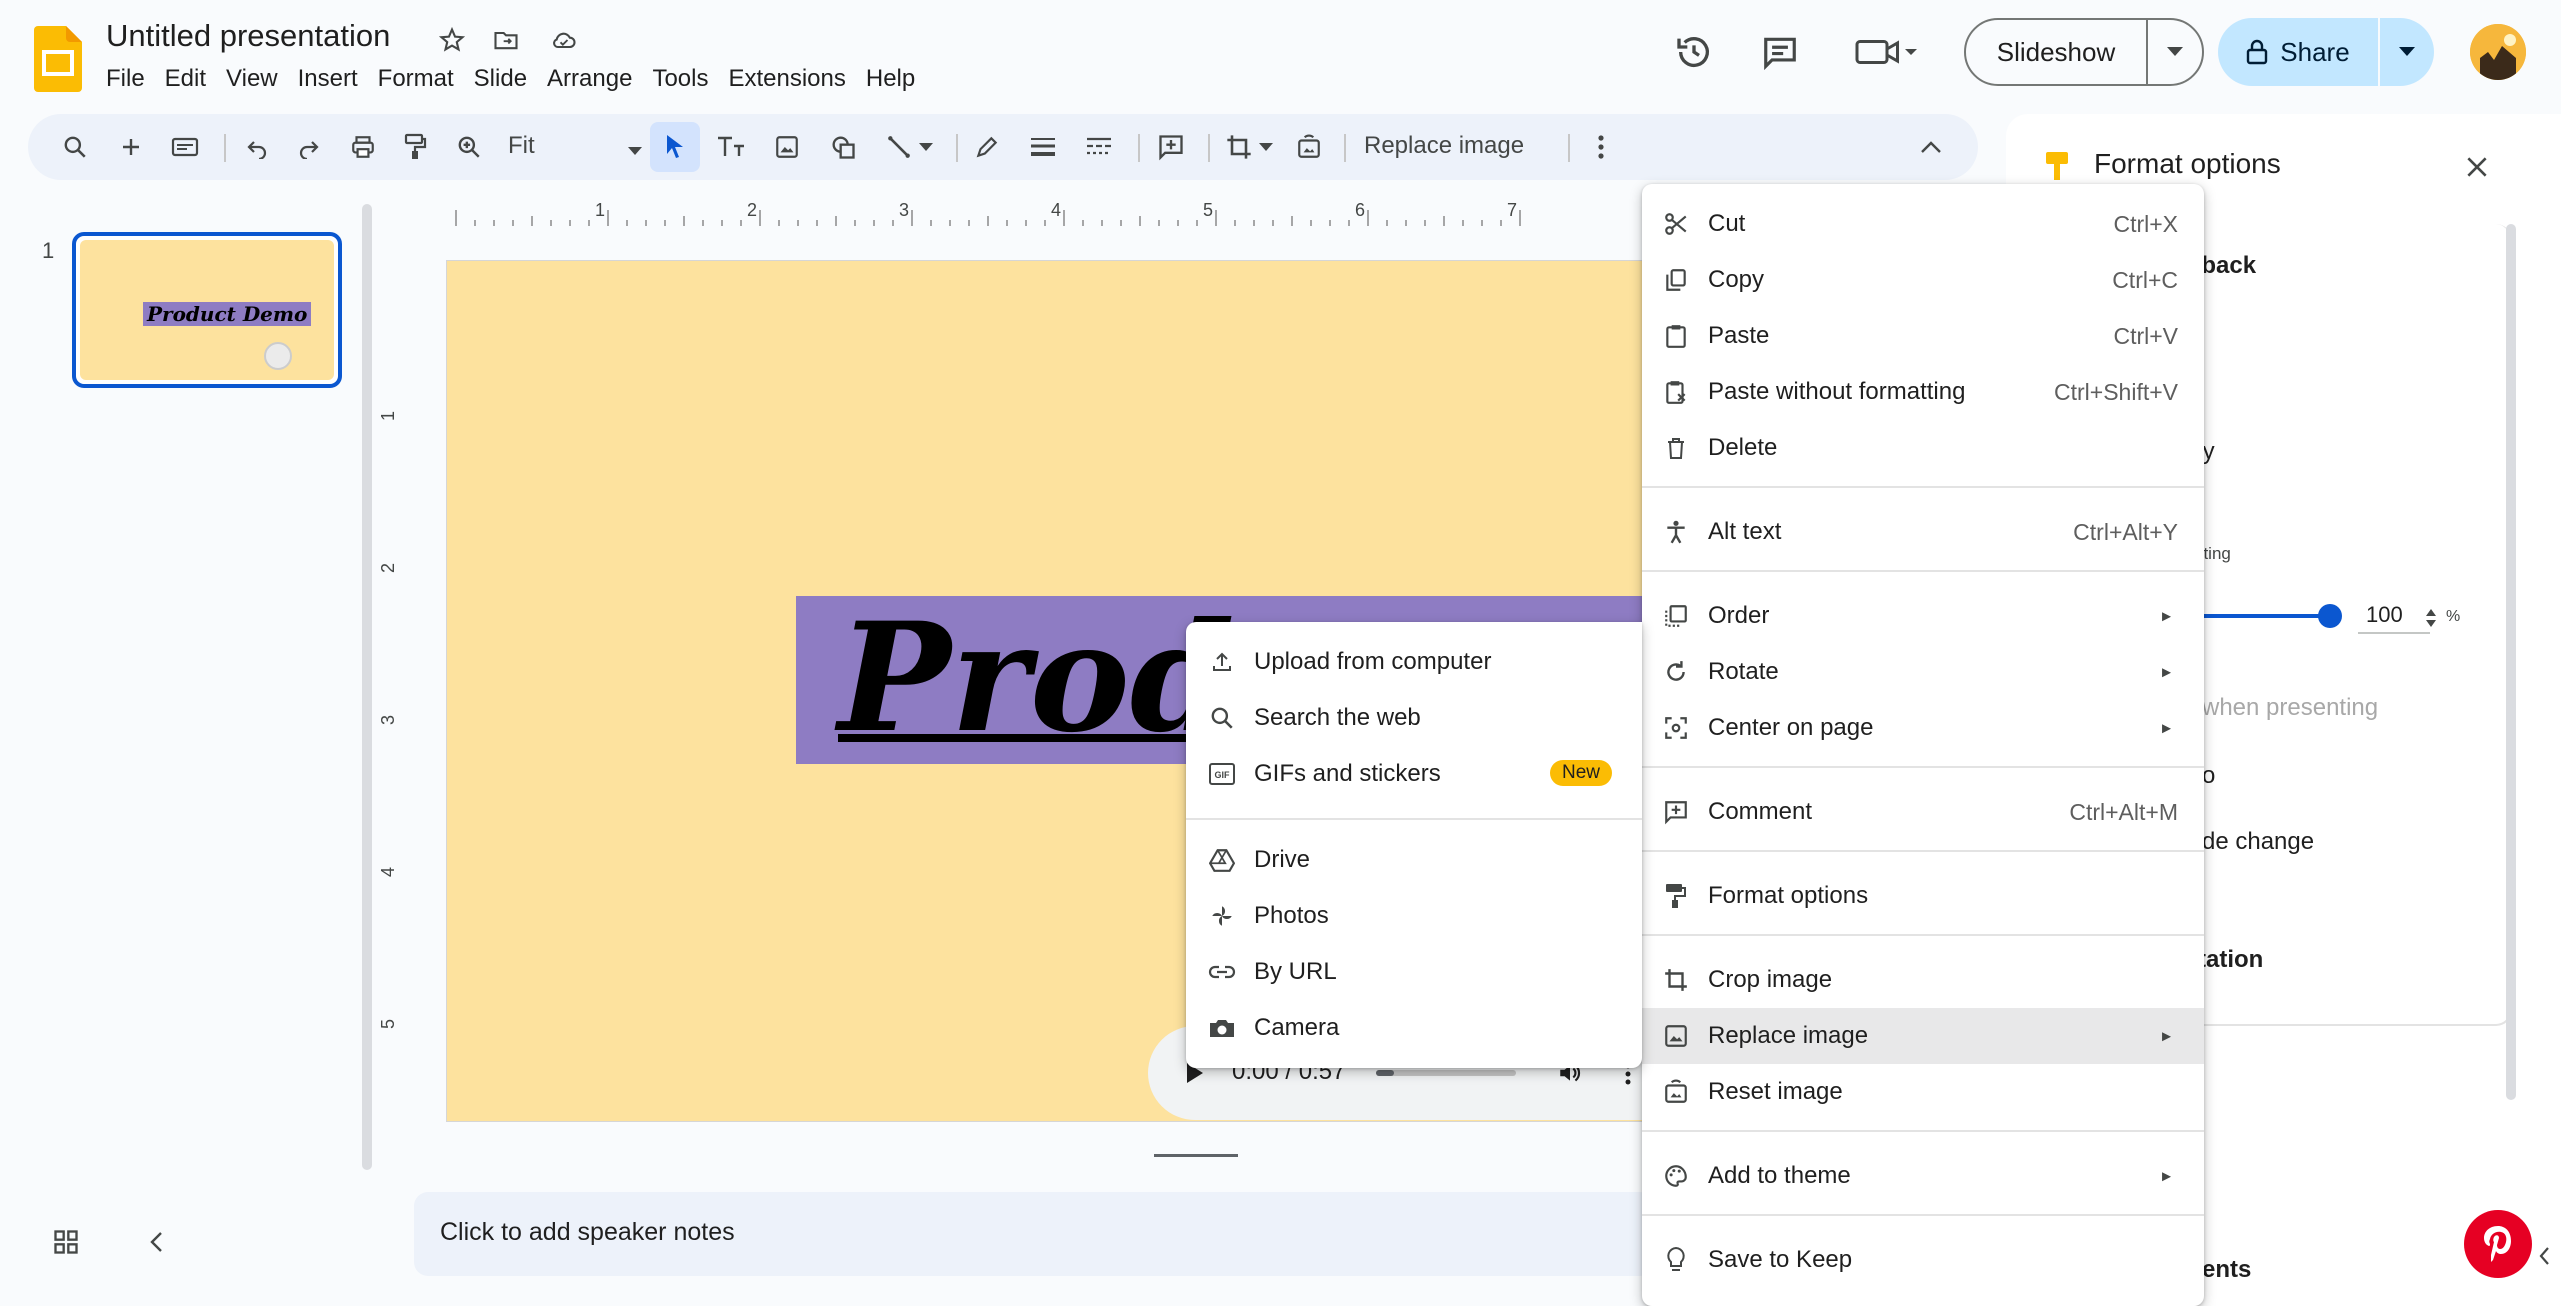  What do you see at coordinates (1444, 146) in the screenshot?
I see `replace-image-button: Replace image` at bounding box center [1444, 146].